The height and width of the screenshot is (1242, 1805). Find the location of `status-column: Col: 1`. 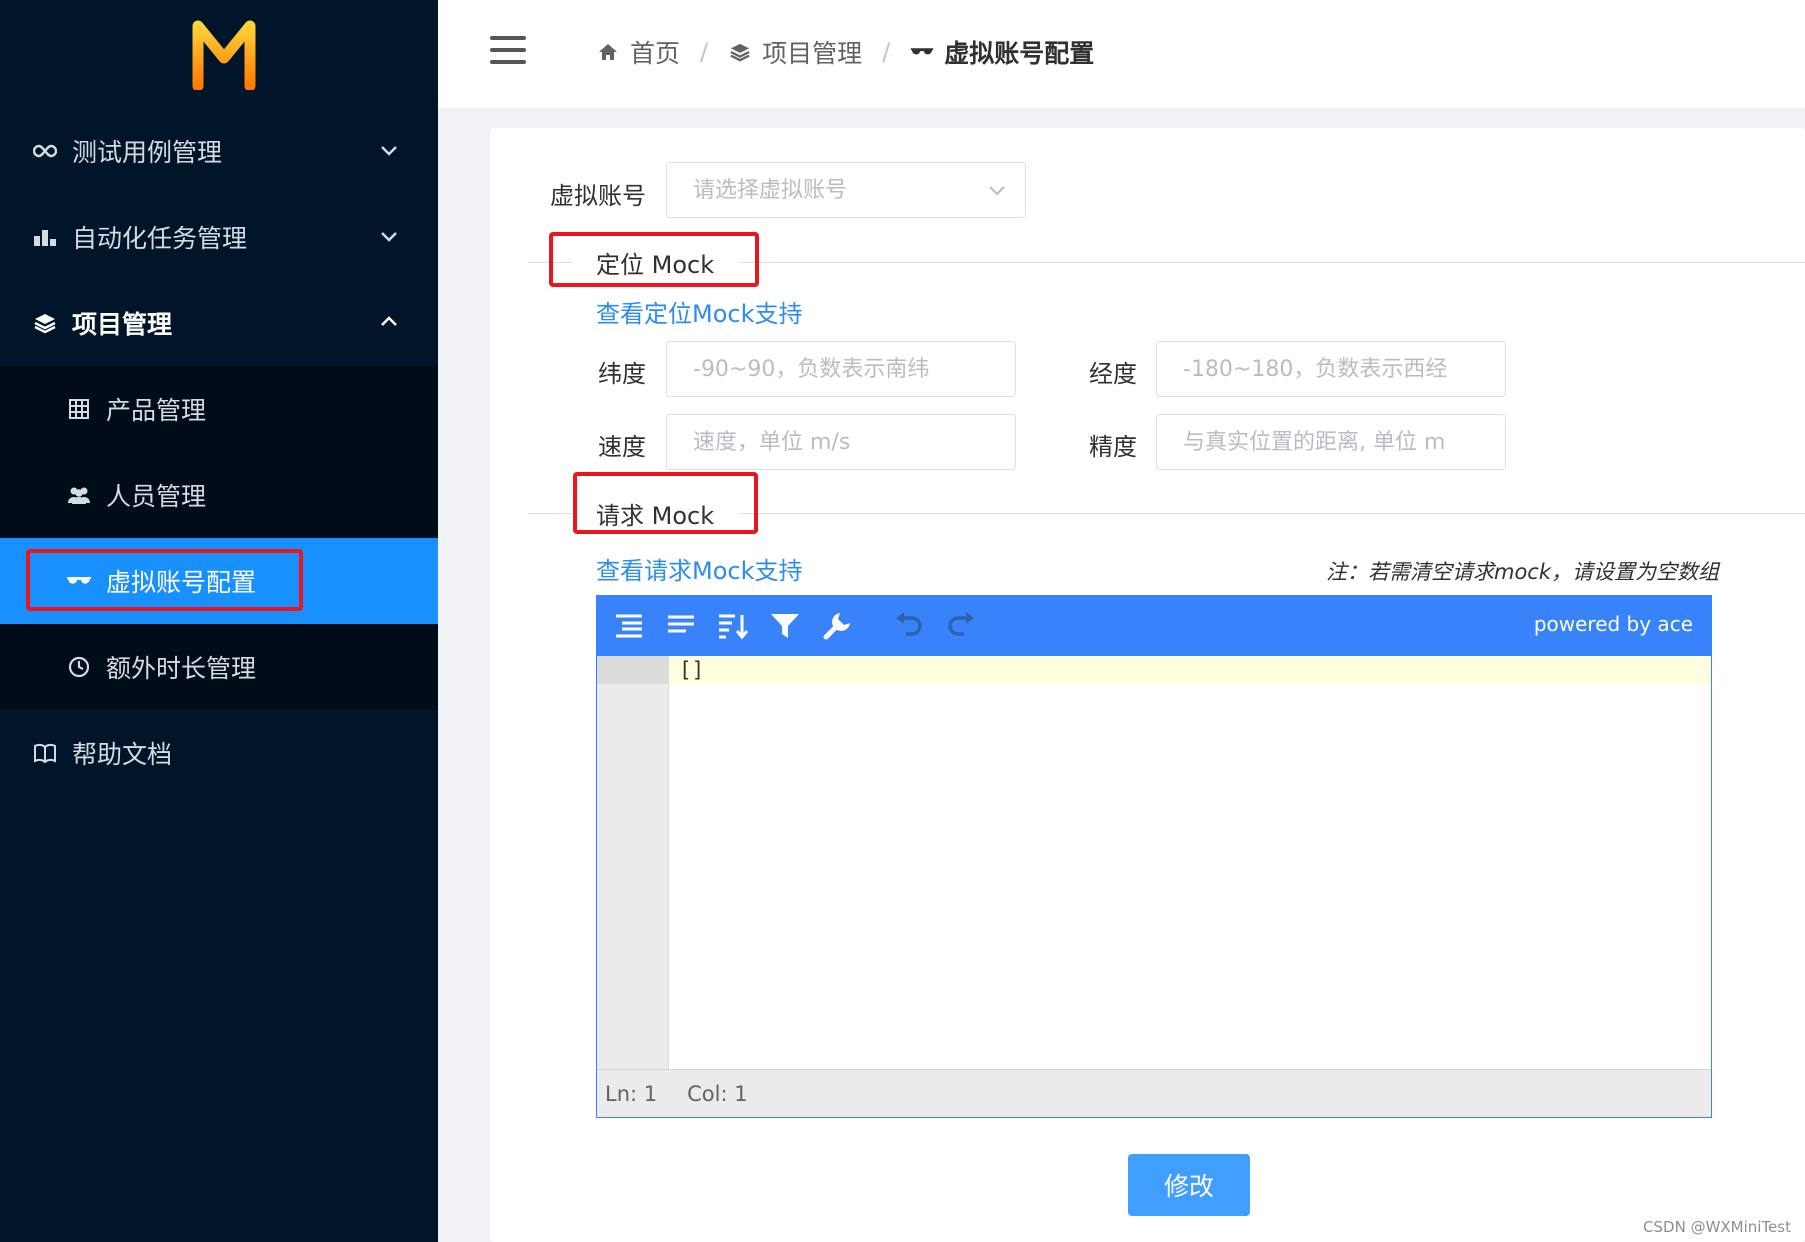

status-column: Col: 1 is located at coordinates (717, 1093).